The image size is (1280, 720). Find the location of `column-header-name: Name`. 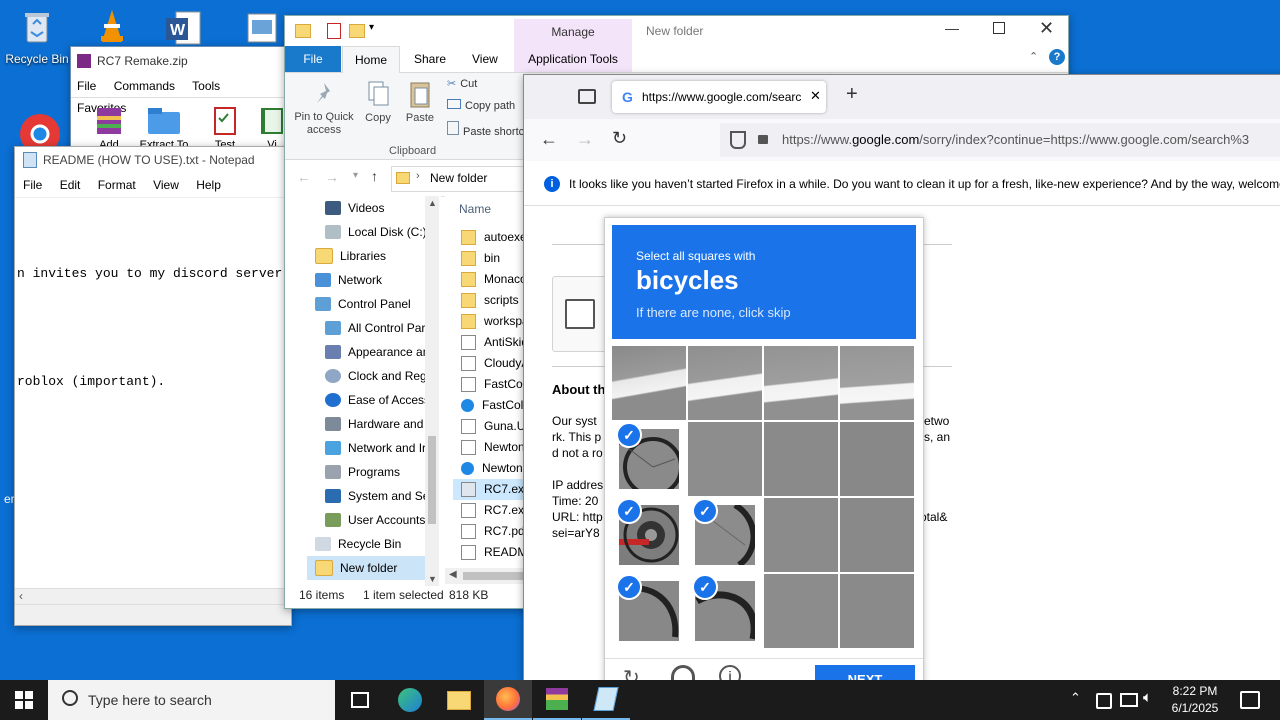

column-header-name: Name is located at coordinates (475, 209).